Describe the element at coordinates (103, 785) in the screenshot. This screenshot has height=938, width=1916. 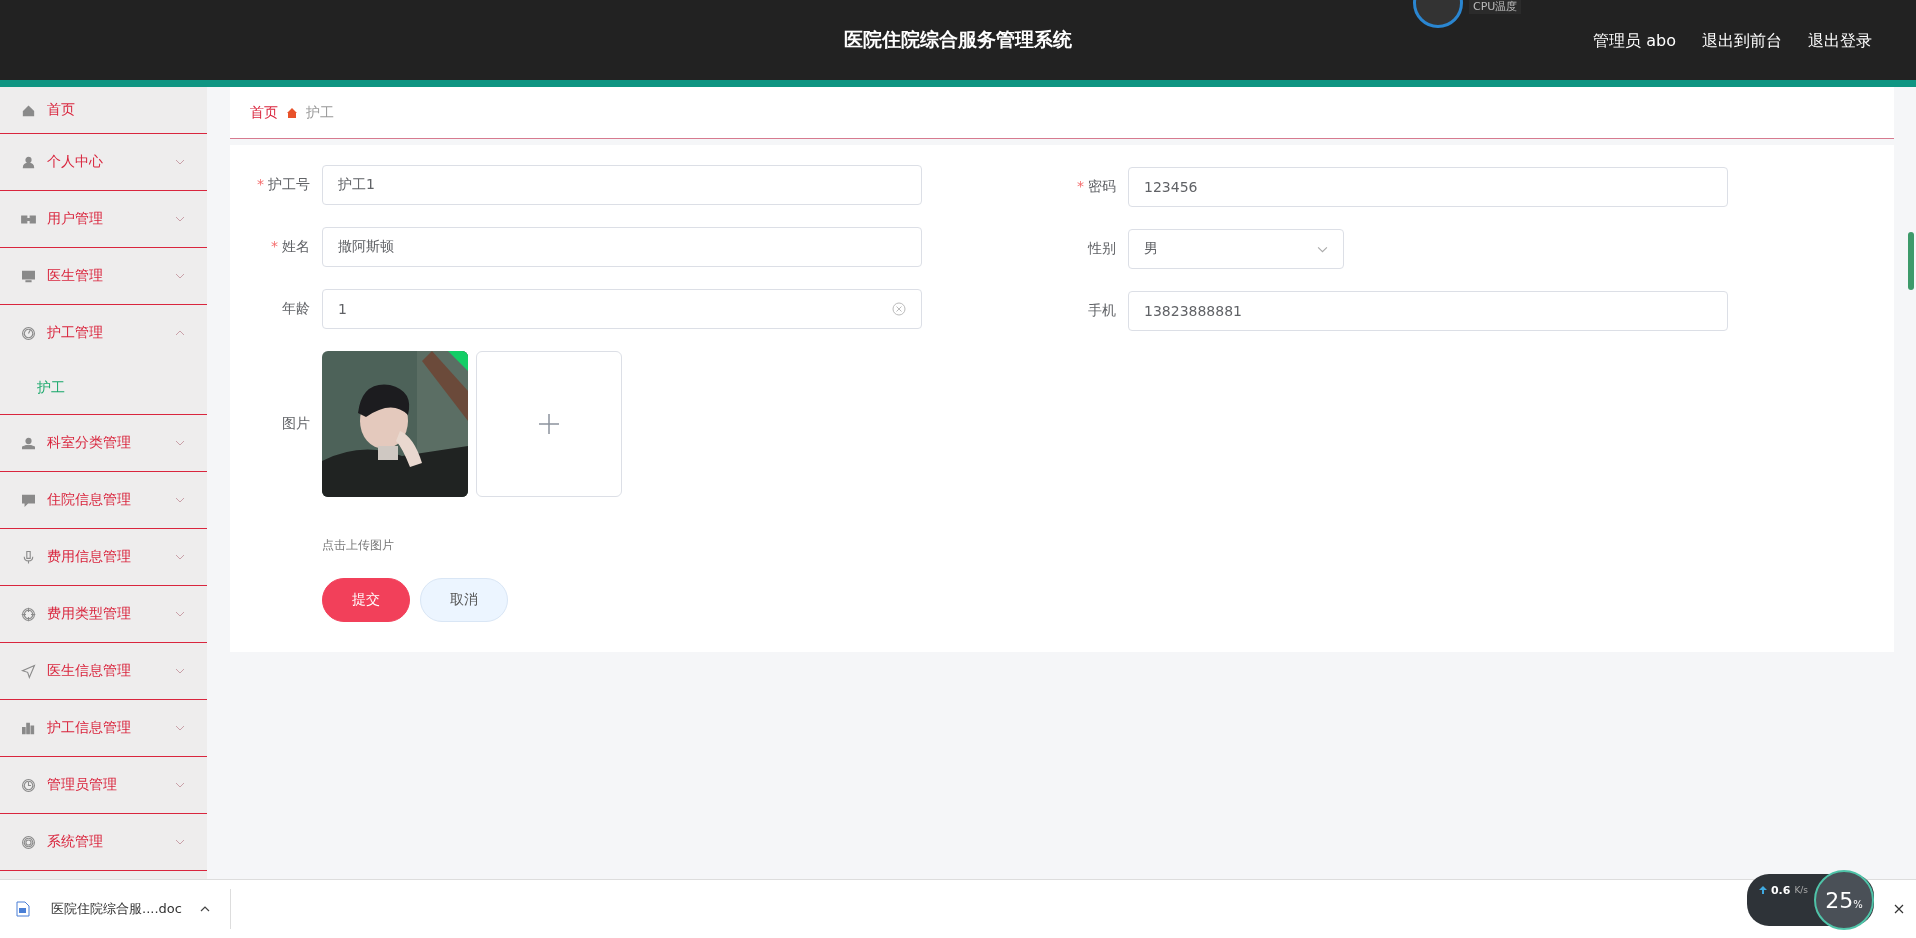
I see `sidebar-item: 管理员管理` at that location.